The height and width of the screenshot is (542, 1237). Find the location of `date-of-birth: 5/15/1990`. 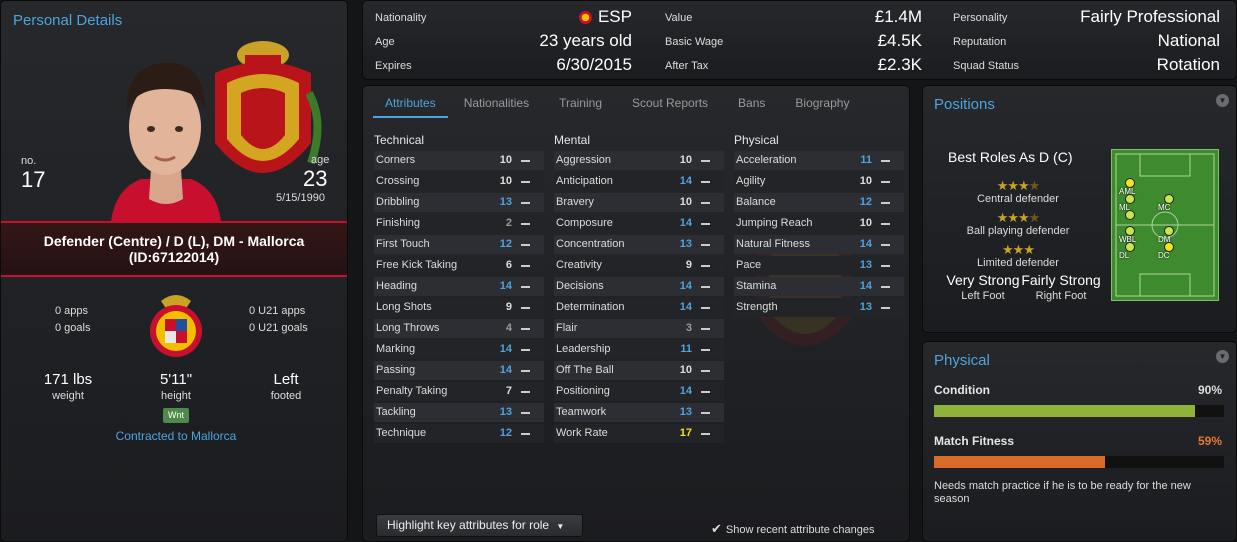

date-of-birth: 5/15/1990 is located at coordinates (300, 198).